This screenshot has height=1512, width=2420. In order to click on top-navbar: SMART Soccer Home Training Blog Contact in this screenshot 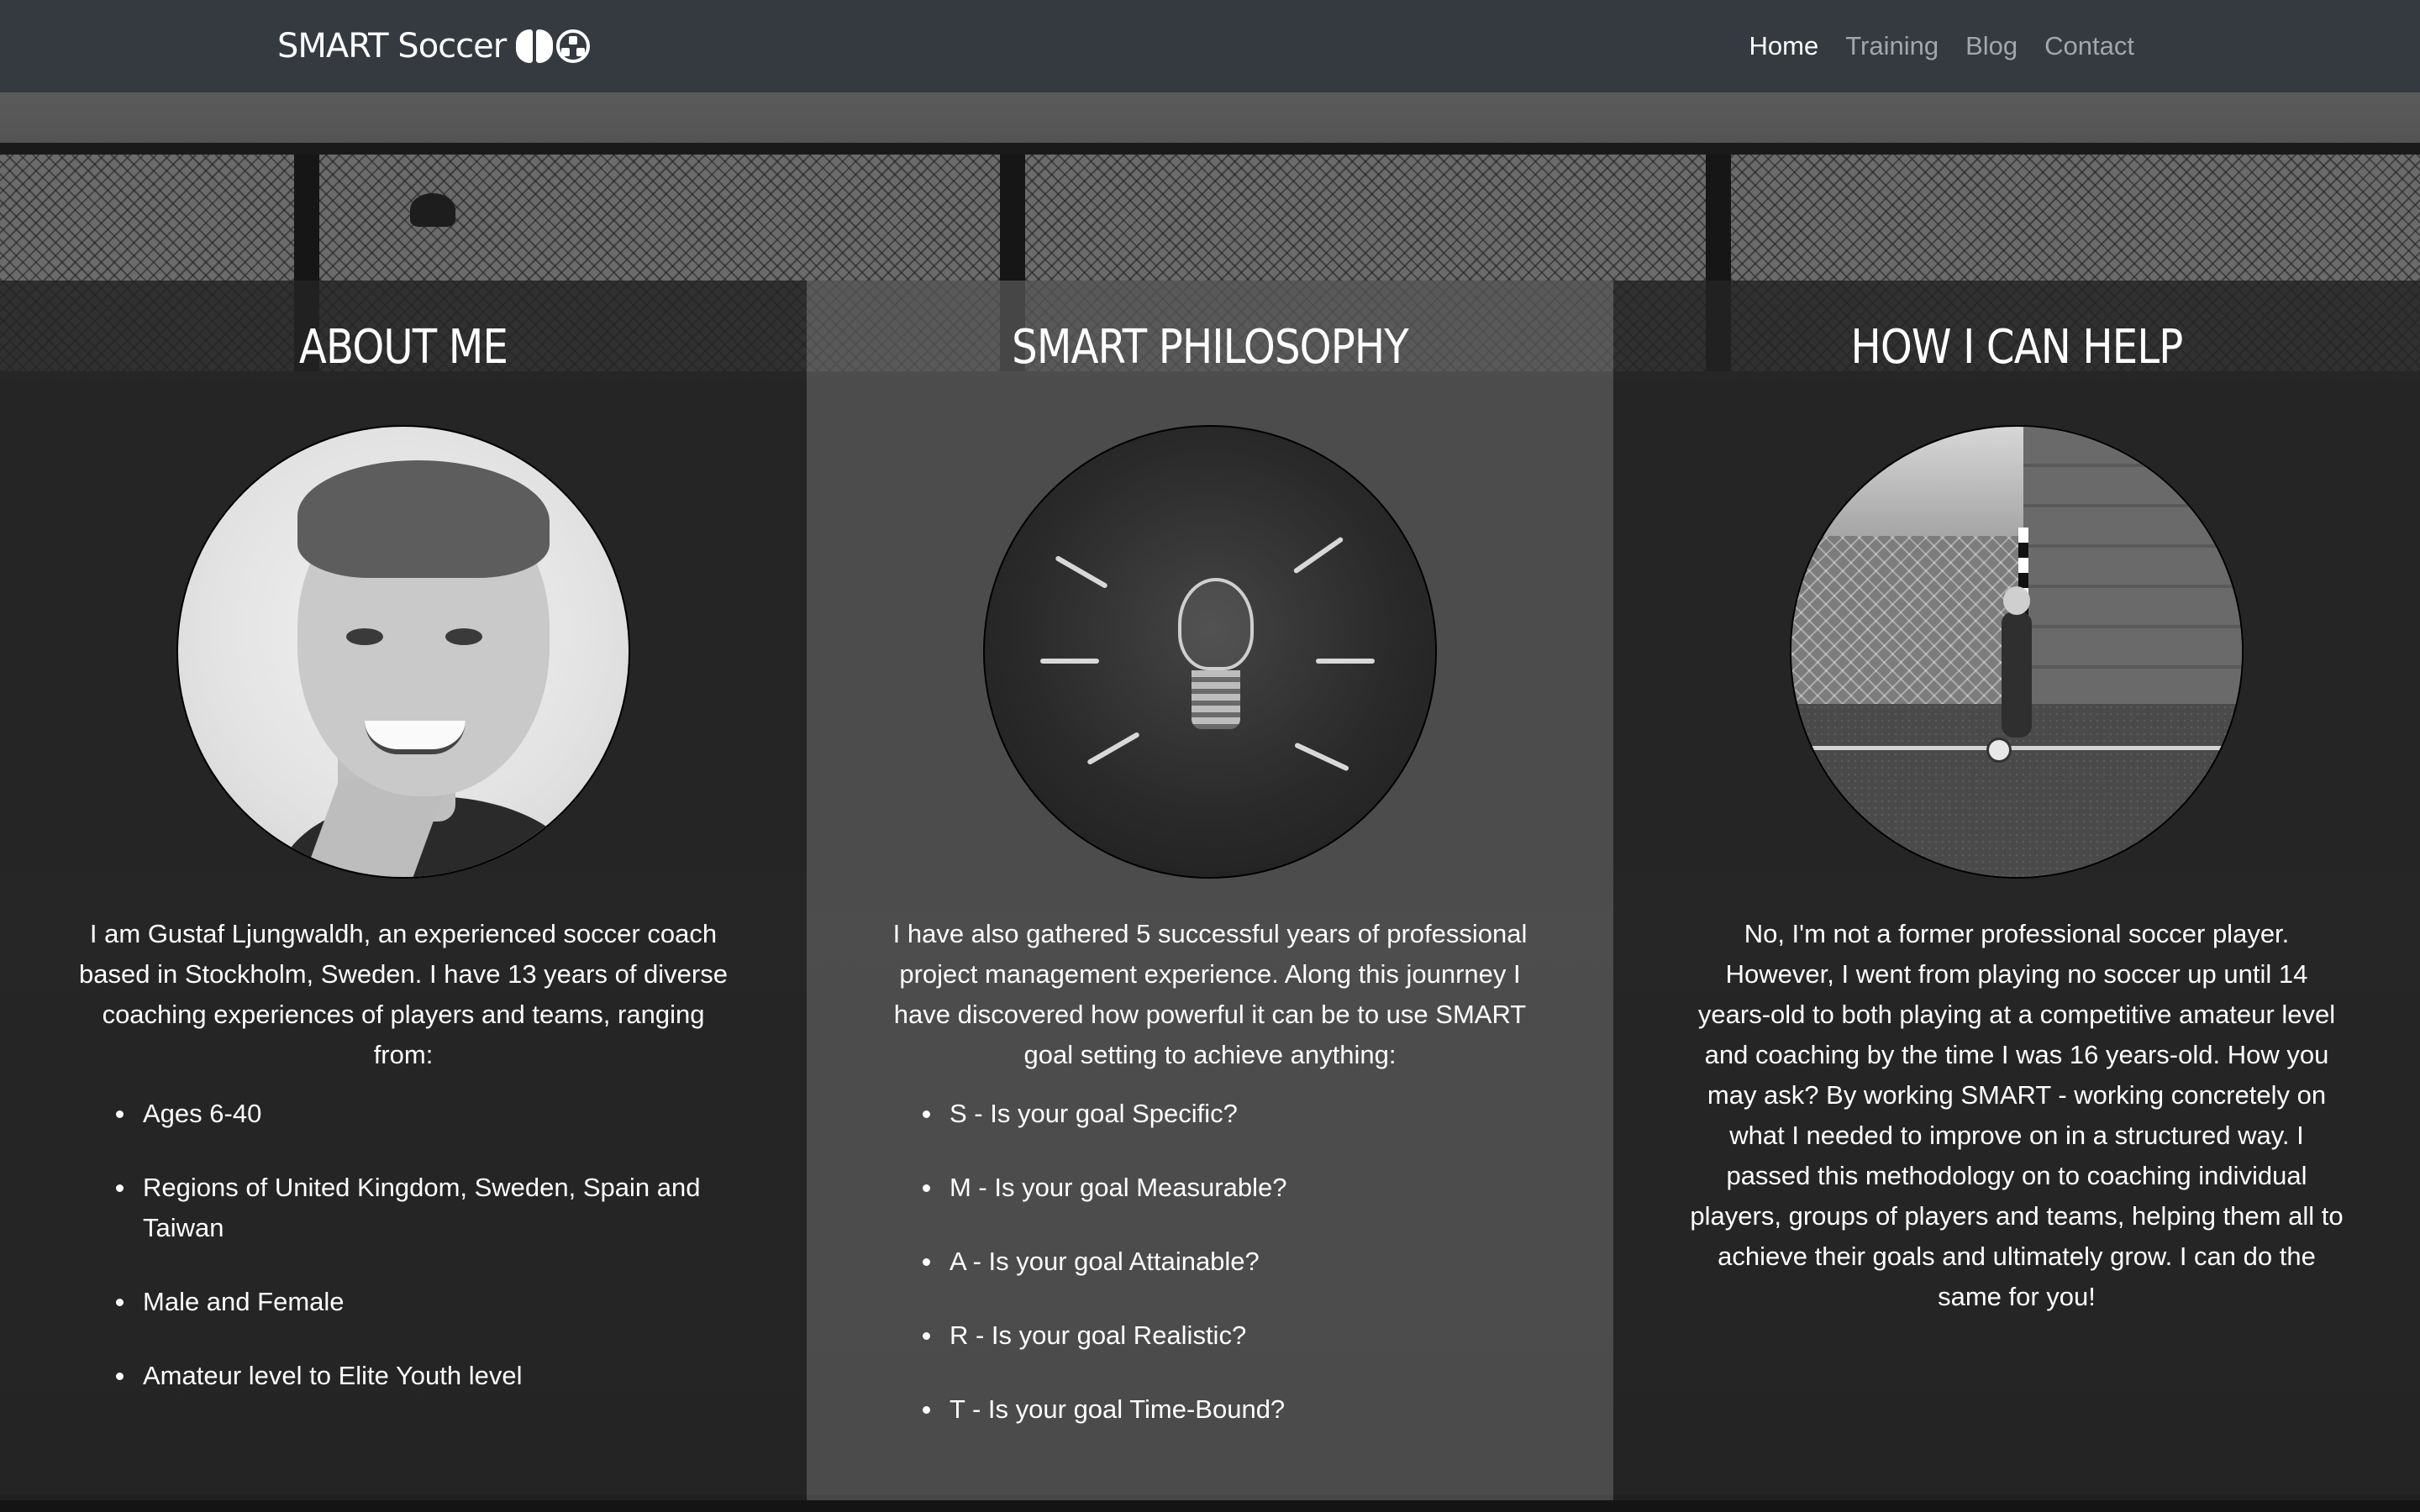, I will do `click(1210, 46)`.